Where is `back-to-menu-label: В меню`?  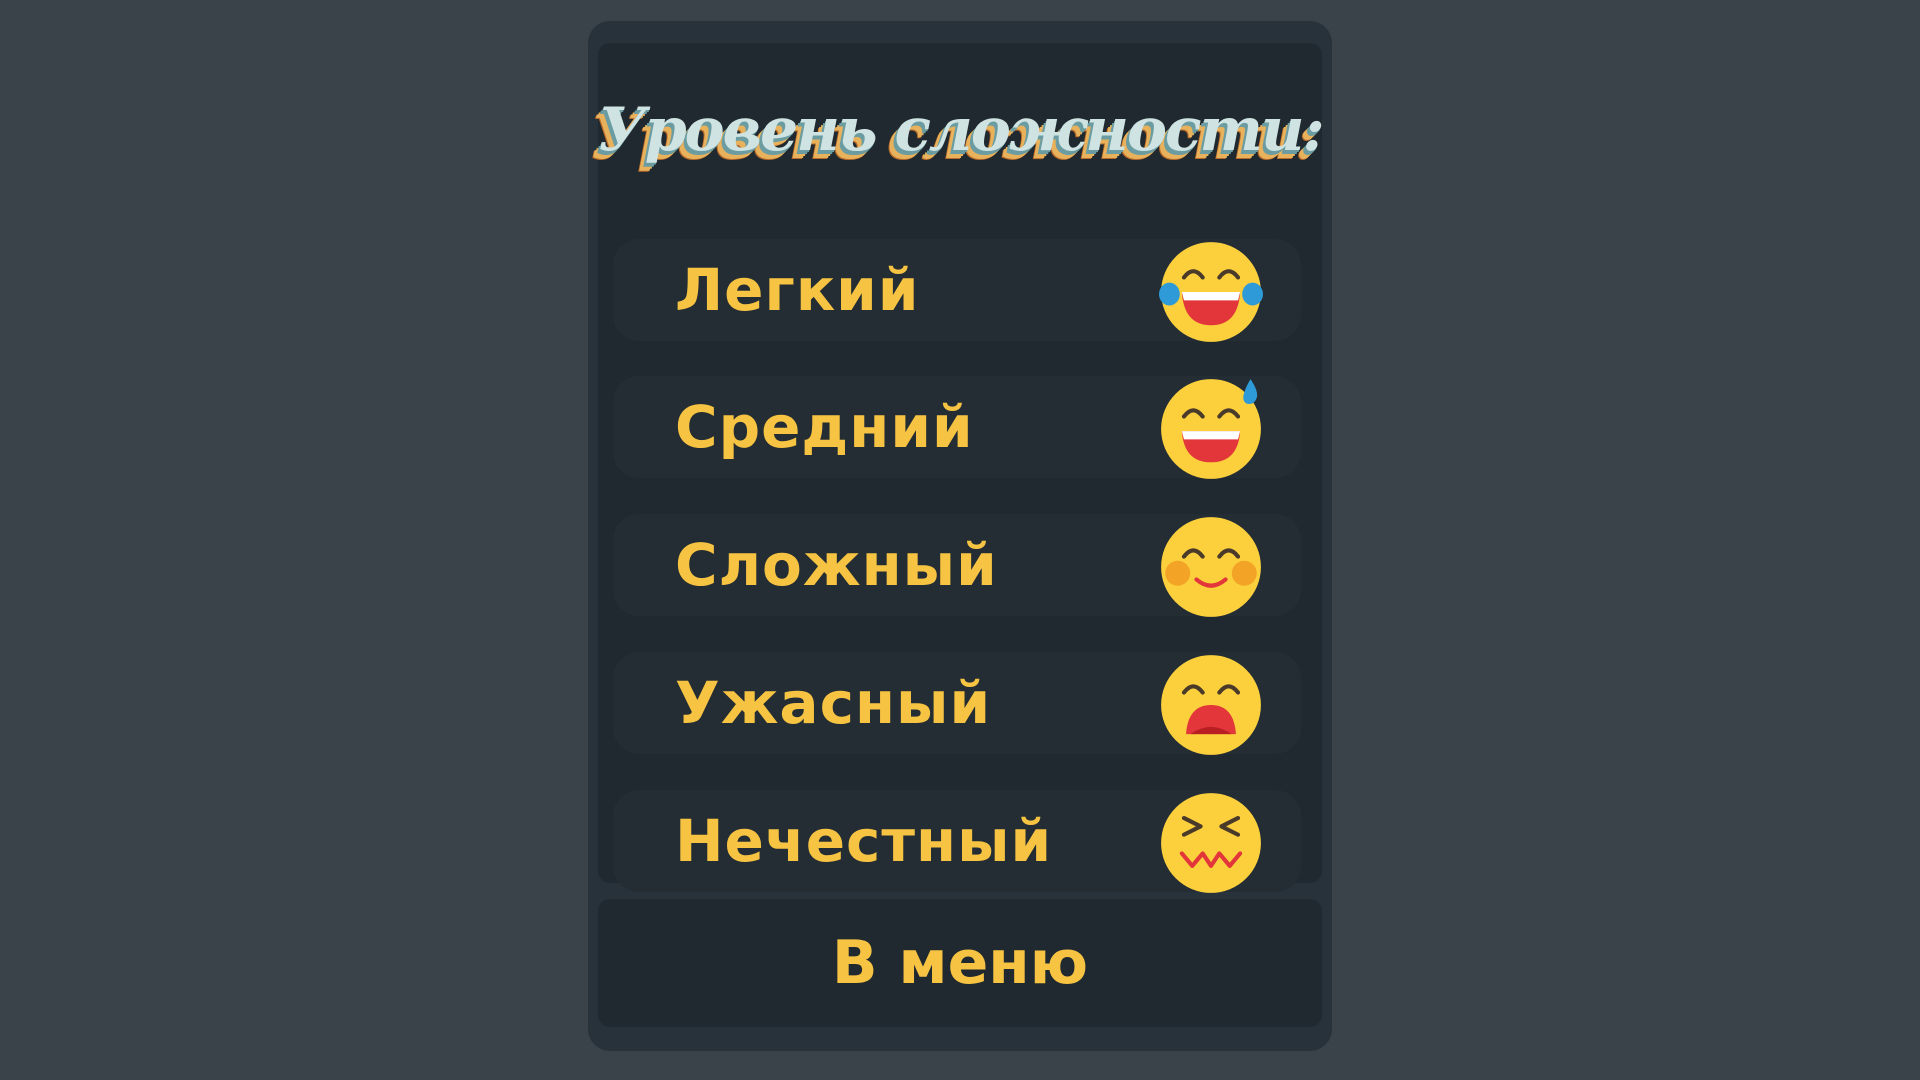
back-to-menu-label: В меню is located at coordinates (960, 963).